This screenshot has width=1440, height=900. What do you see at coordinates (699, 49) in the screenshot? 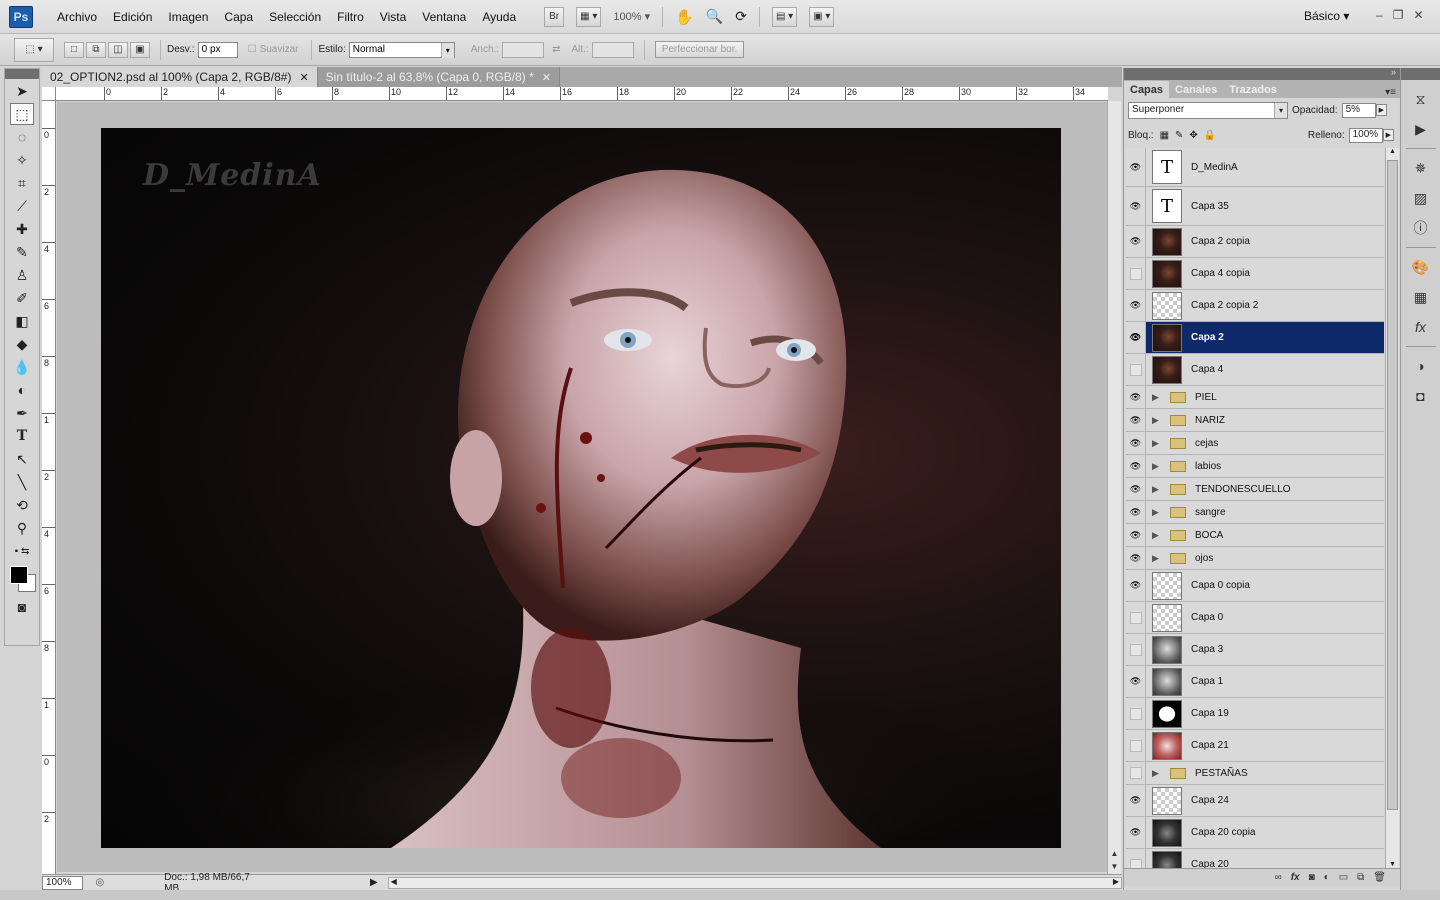
I see `refine-edge-button: Perfeccionar bor.` at bounding box center [699, 49].